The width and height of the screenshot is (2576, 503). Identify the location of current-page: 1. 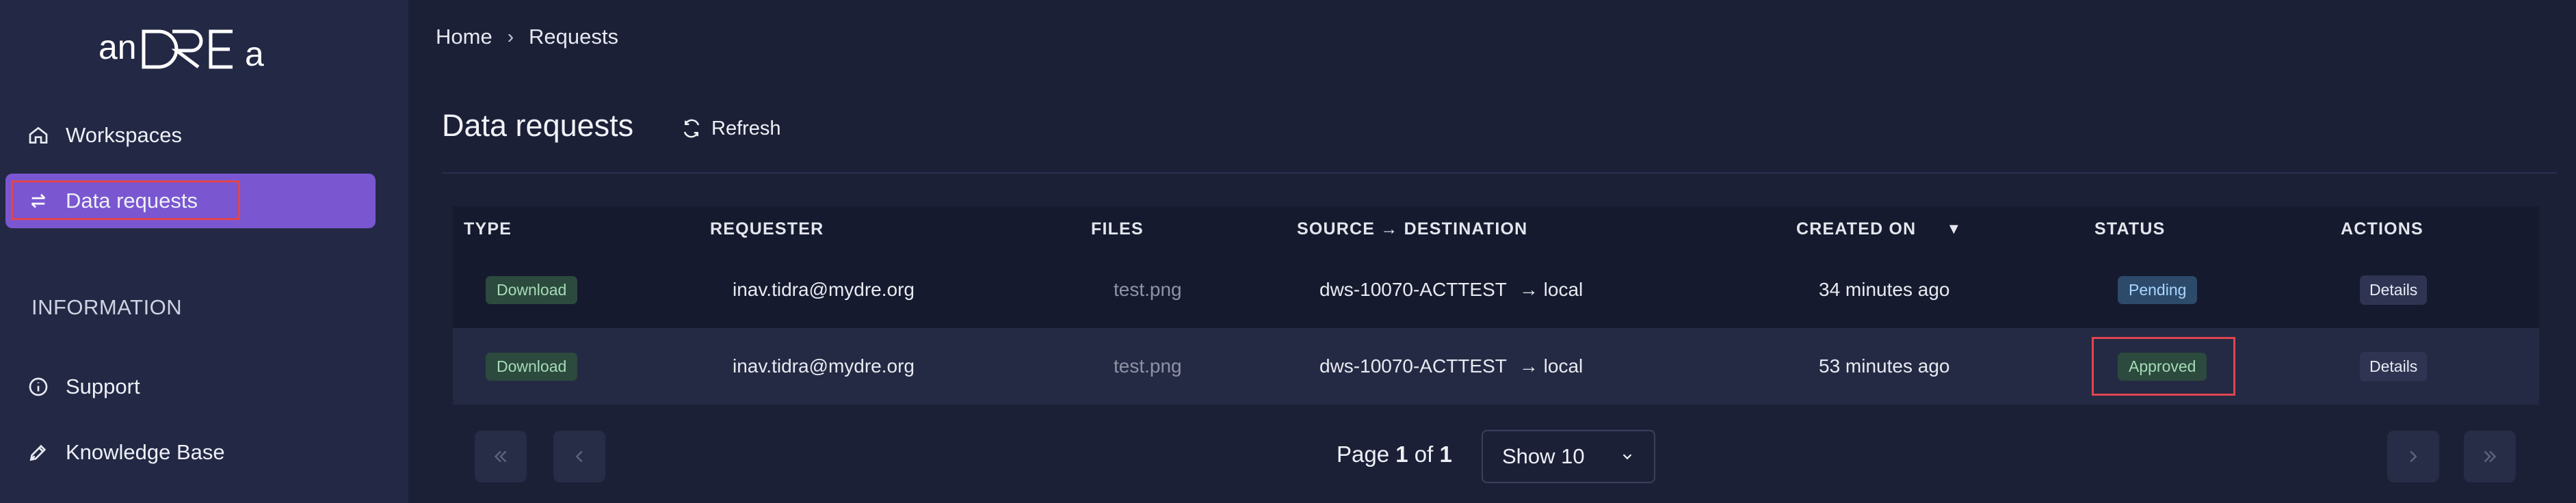
(1401, 454).